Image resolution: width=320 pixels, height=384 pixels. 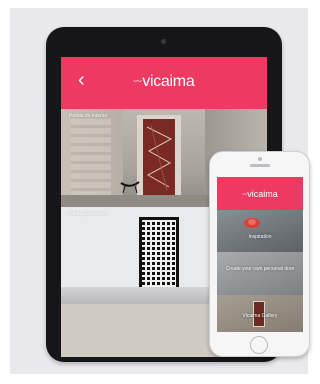 I want to click on speaker-icon, so click(x=260, y=165).